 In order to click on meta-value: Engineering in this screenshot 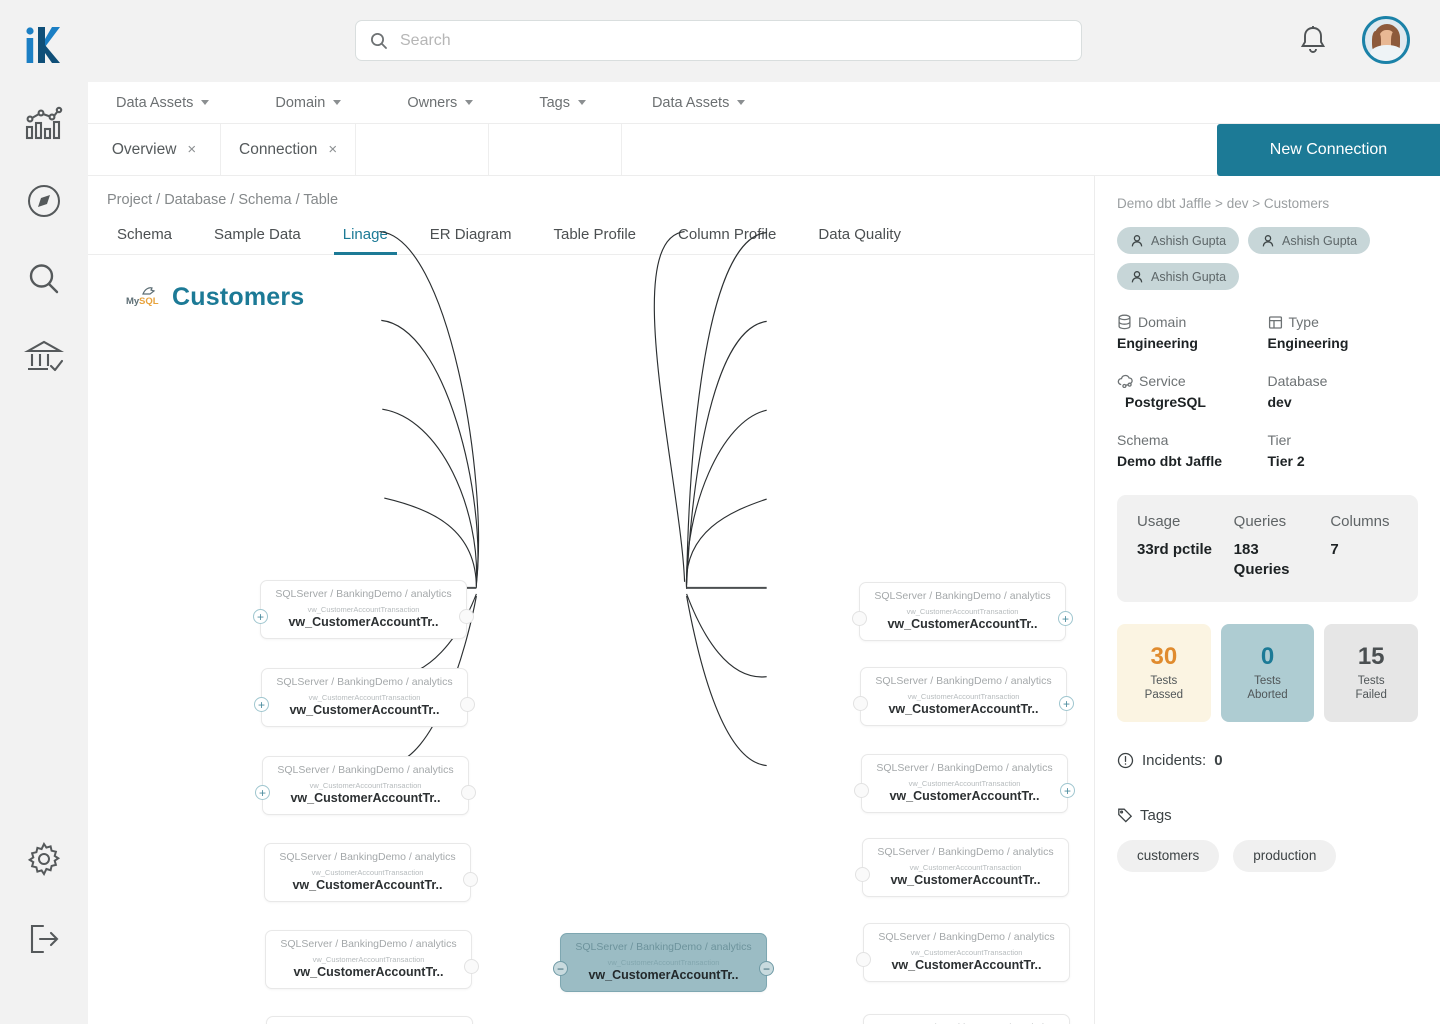, I will do `click(1157, 343)`.